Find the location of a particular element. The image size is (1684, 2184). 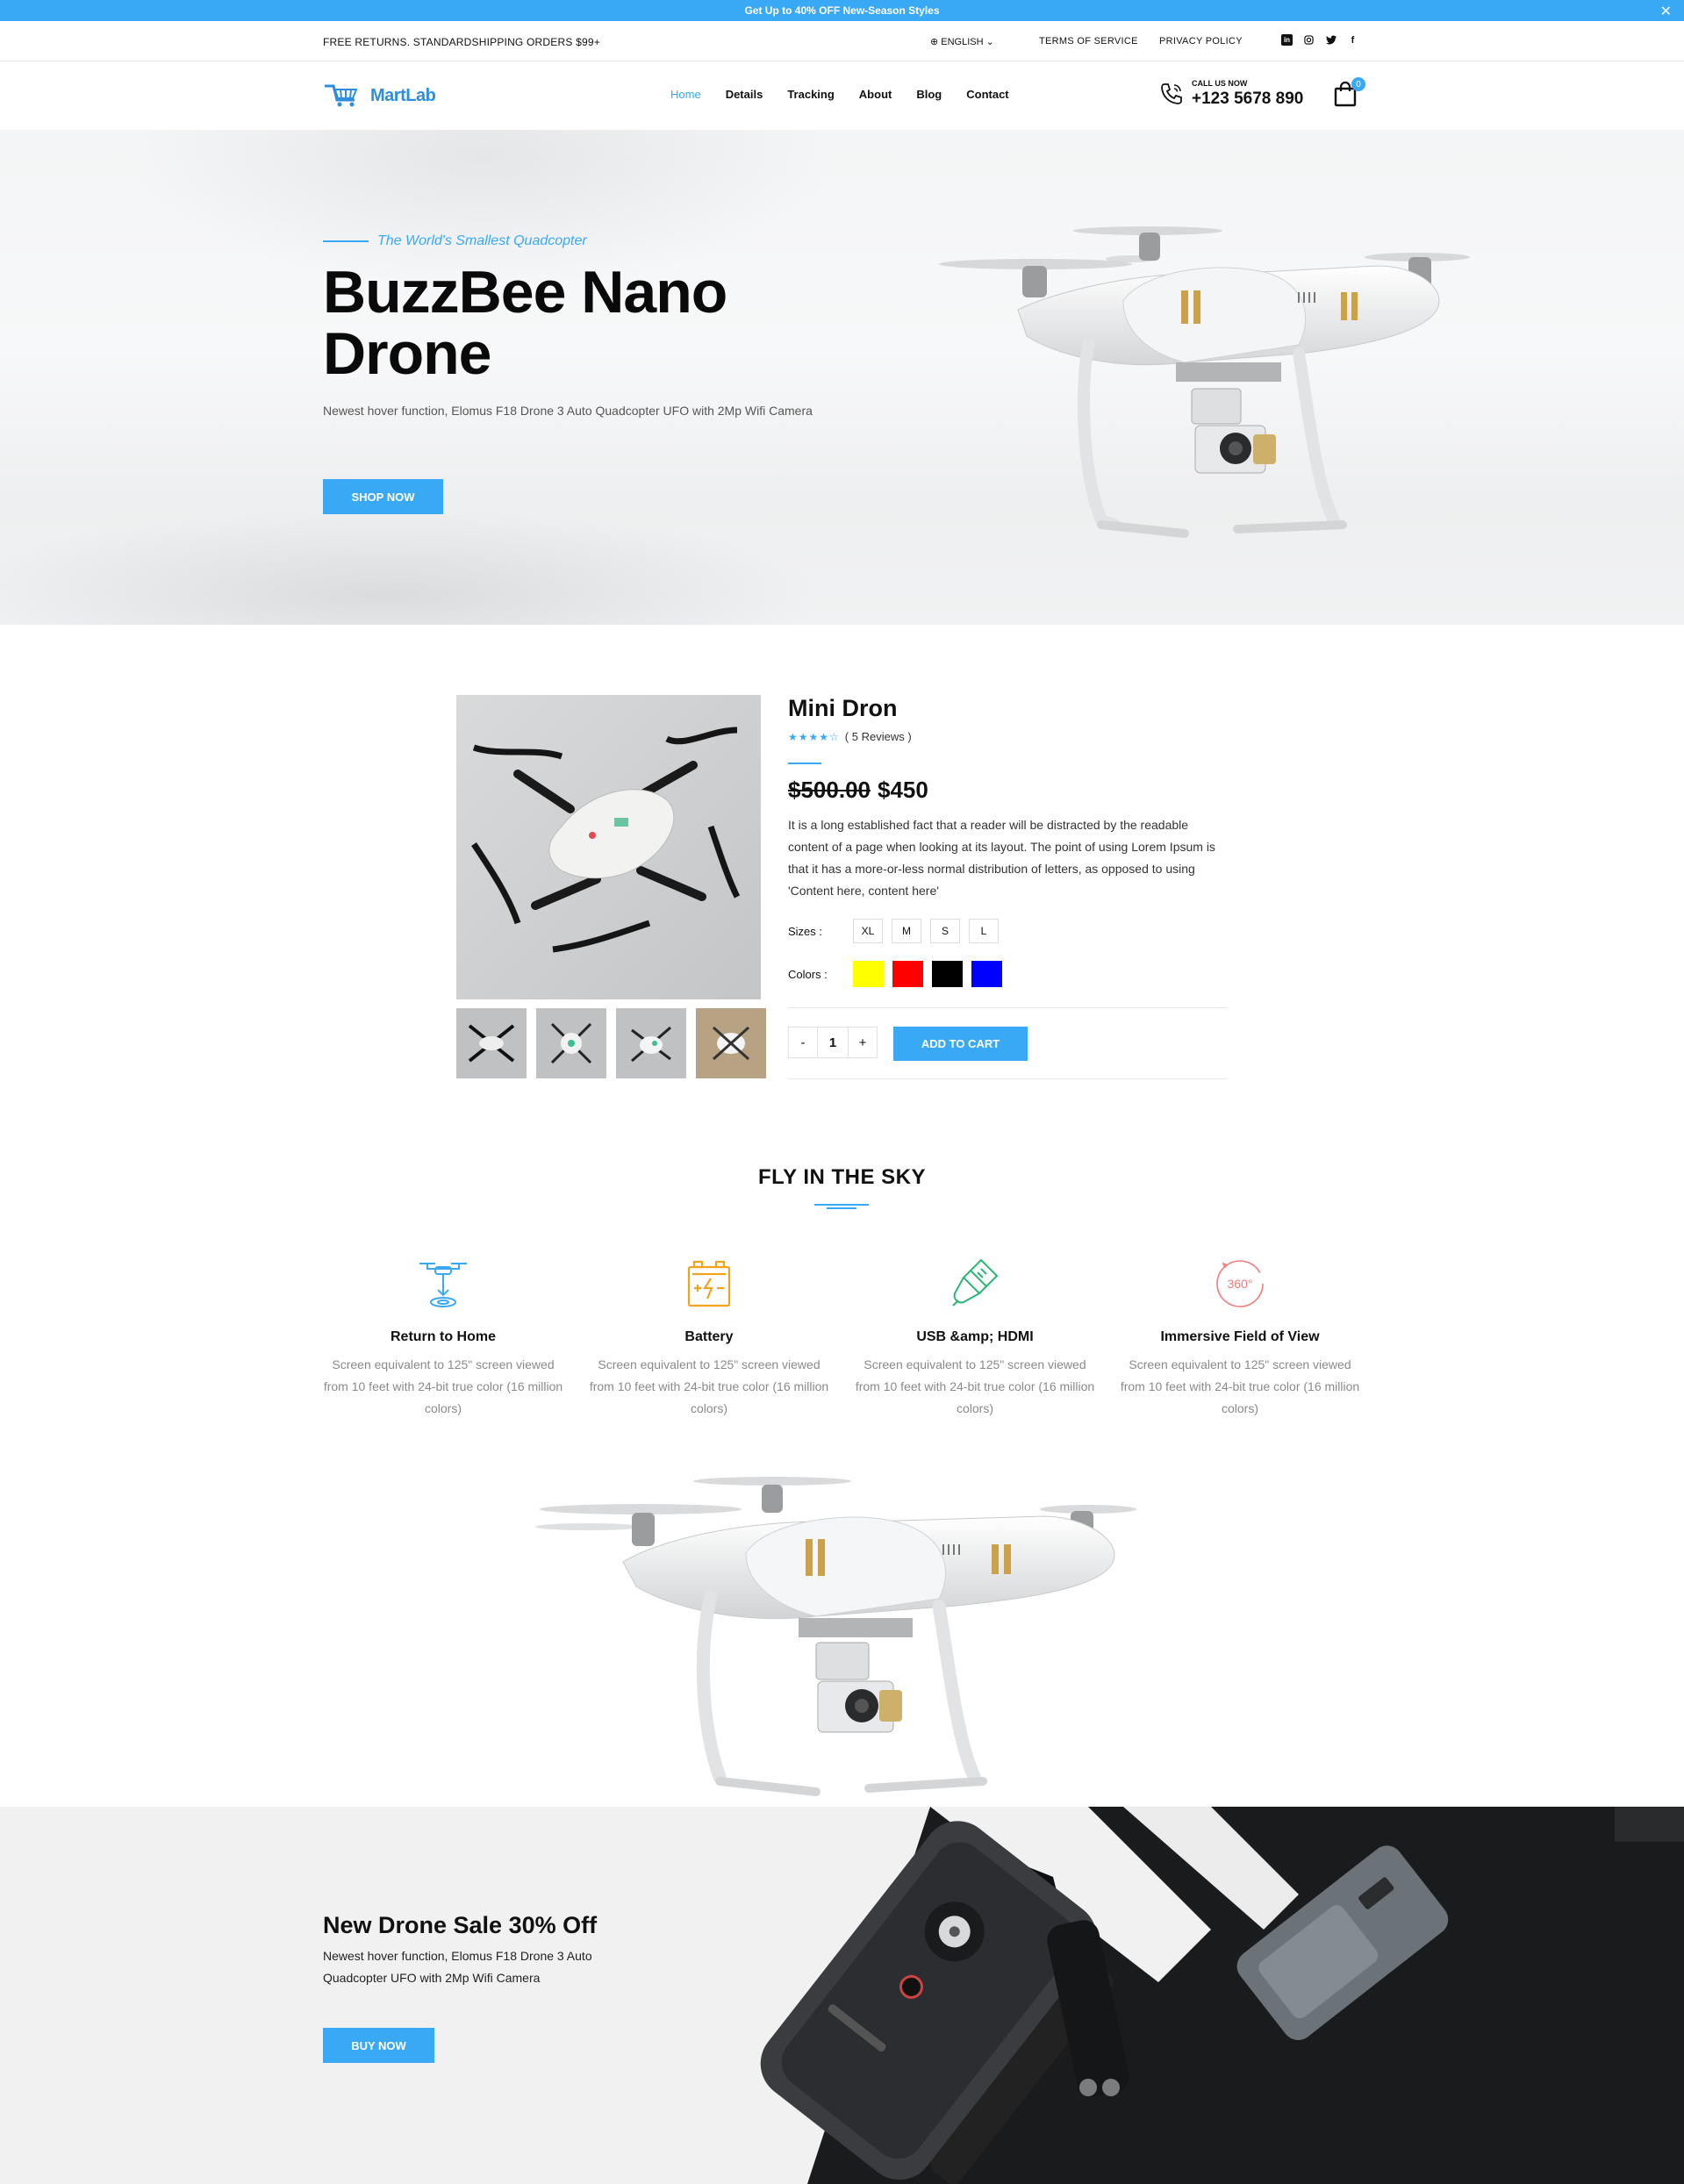

current-price: $450 is located at coordinates (902, 790).